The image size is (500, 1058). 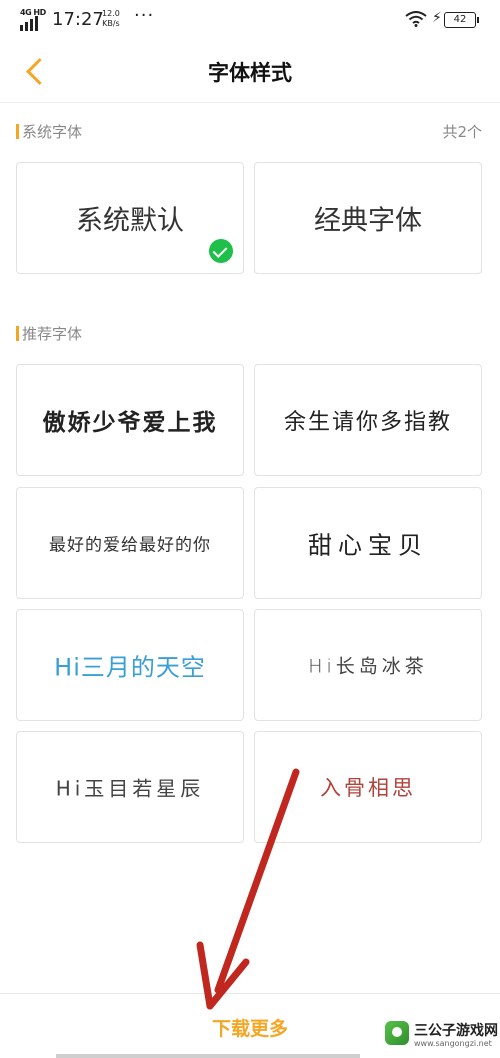 What do you see at coordinates (250, 20) in the screenshot?
I see `status-bar: 4G HD 17:27 12.0 KB/s ··· ⚡ 42` at bounding box center [250, 20].